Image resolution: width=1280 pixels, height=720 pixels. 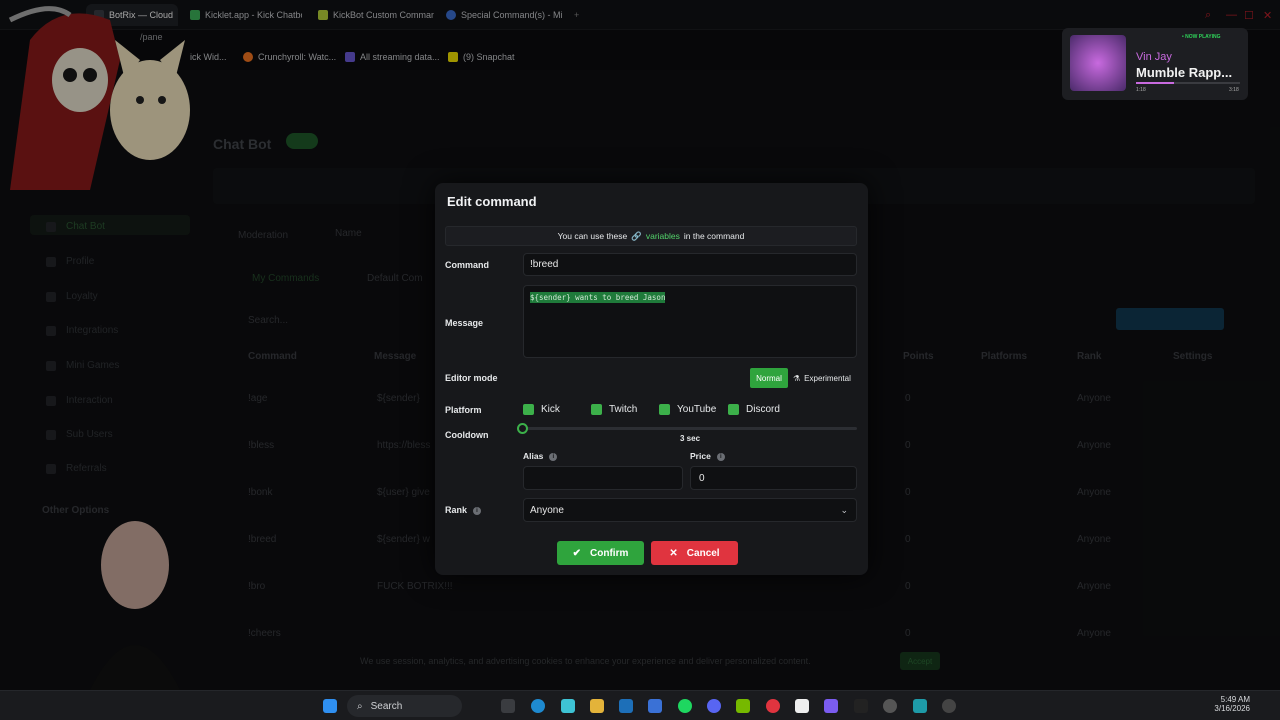 What do you see at coordinates (690, 510) in the screenshot?
I see `rank-select: Anyone ⌄` at bounding box center [690, 510].